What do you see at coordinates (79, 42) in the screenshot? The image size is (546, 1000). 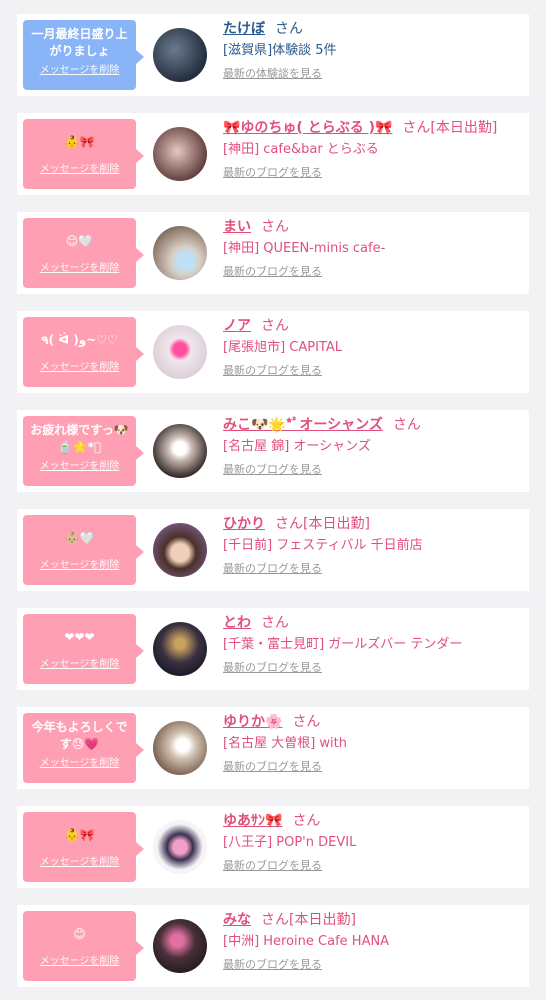 I see `message-text: 一月最終日盛り上がりましょ` at bounding box center [79, 42].